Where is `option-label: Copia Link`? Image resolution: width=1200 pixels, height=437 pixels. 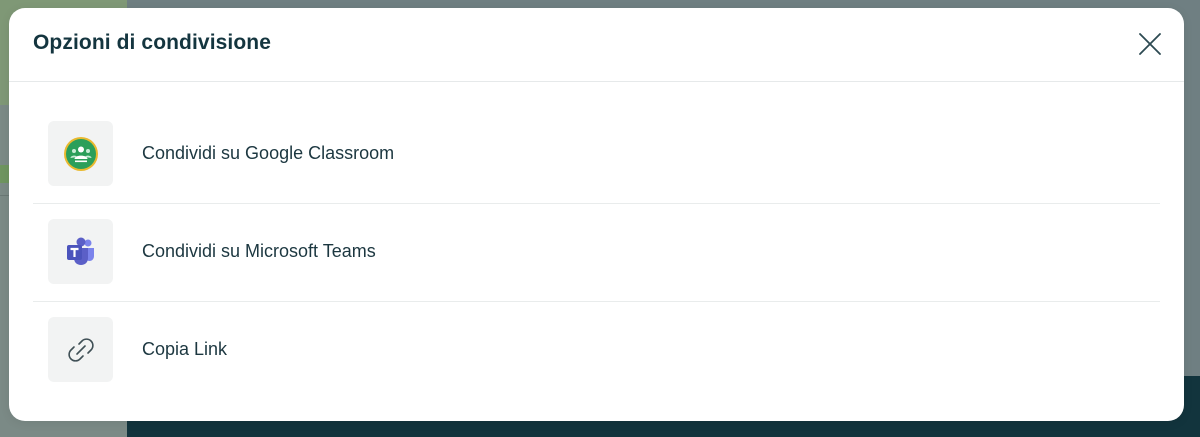
option-label: Copia Link is located at coordinates (185, 349).